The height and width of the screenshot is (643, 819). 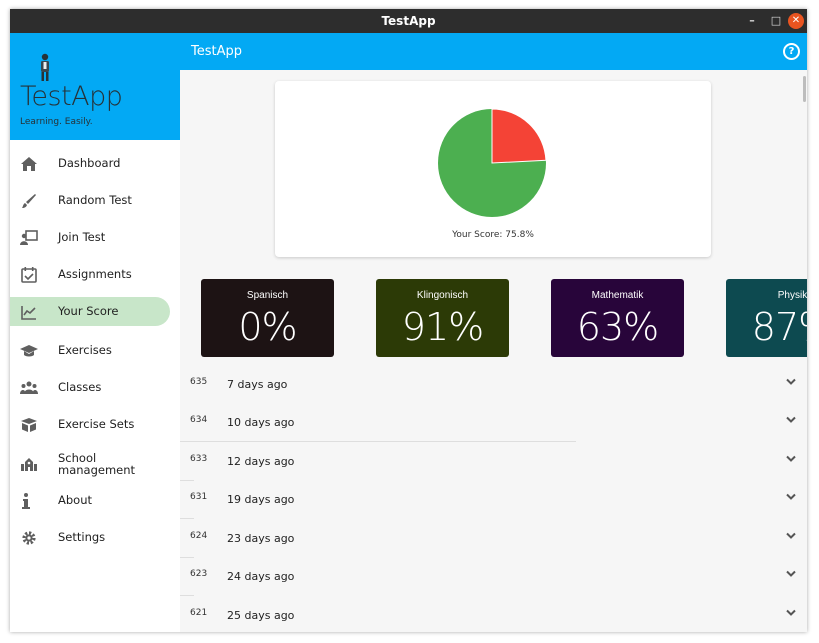 I want to click on help-icon: ?, so click(x=791, y=51).